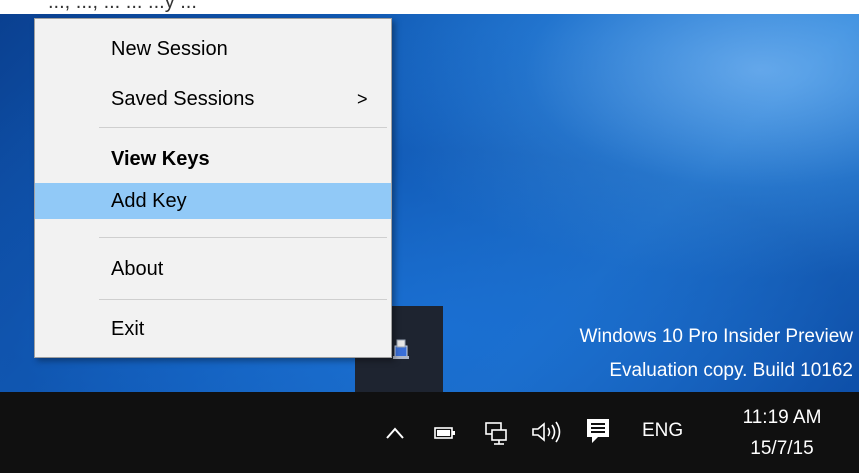 Image resolution: width=859 pixels, height=473 pixels. What do you see at coordinates (169, 49) in the screenshot?
I see `menu-item-label: New Session` at bounding box center [169, 49].